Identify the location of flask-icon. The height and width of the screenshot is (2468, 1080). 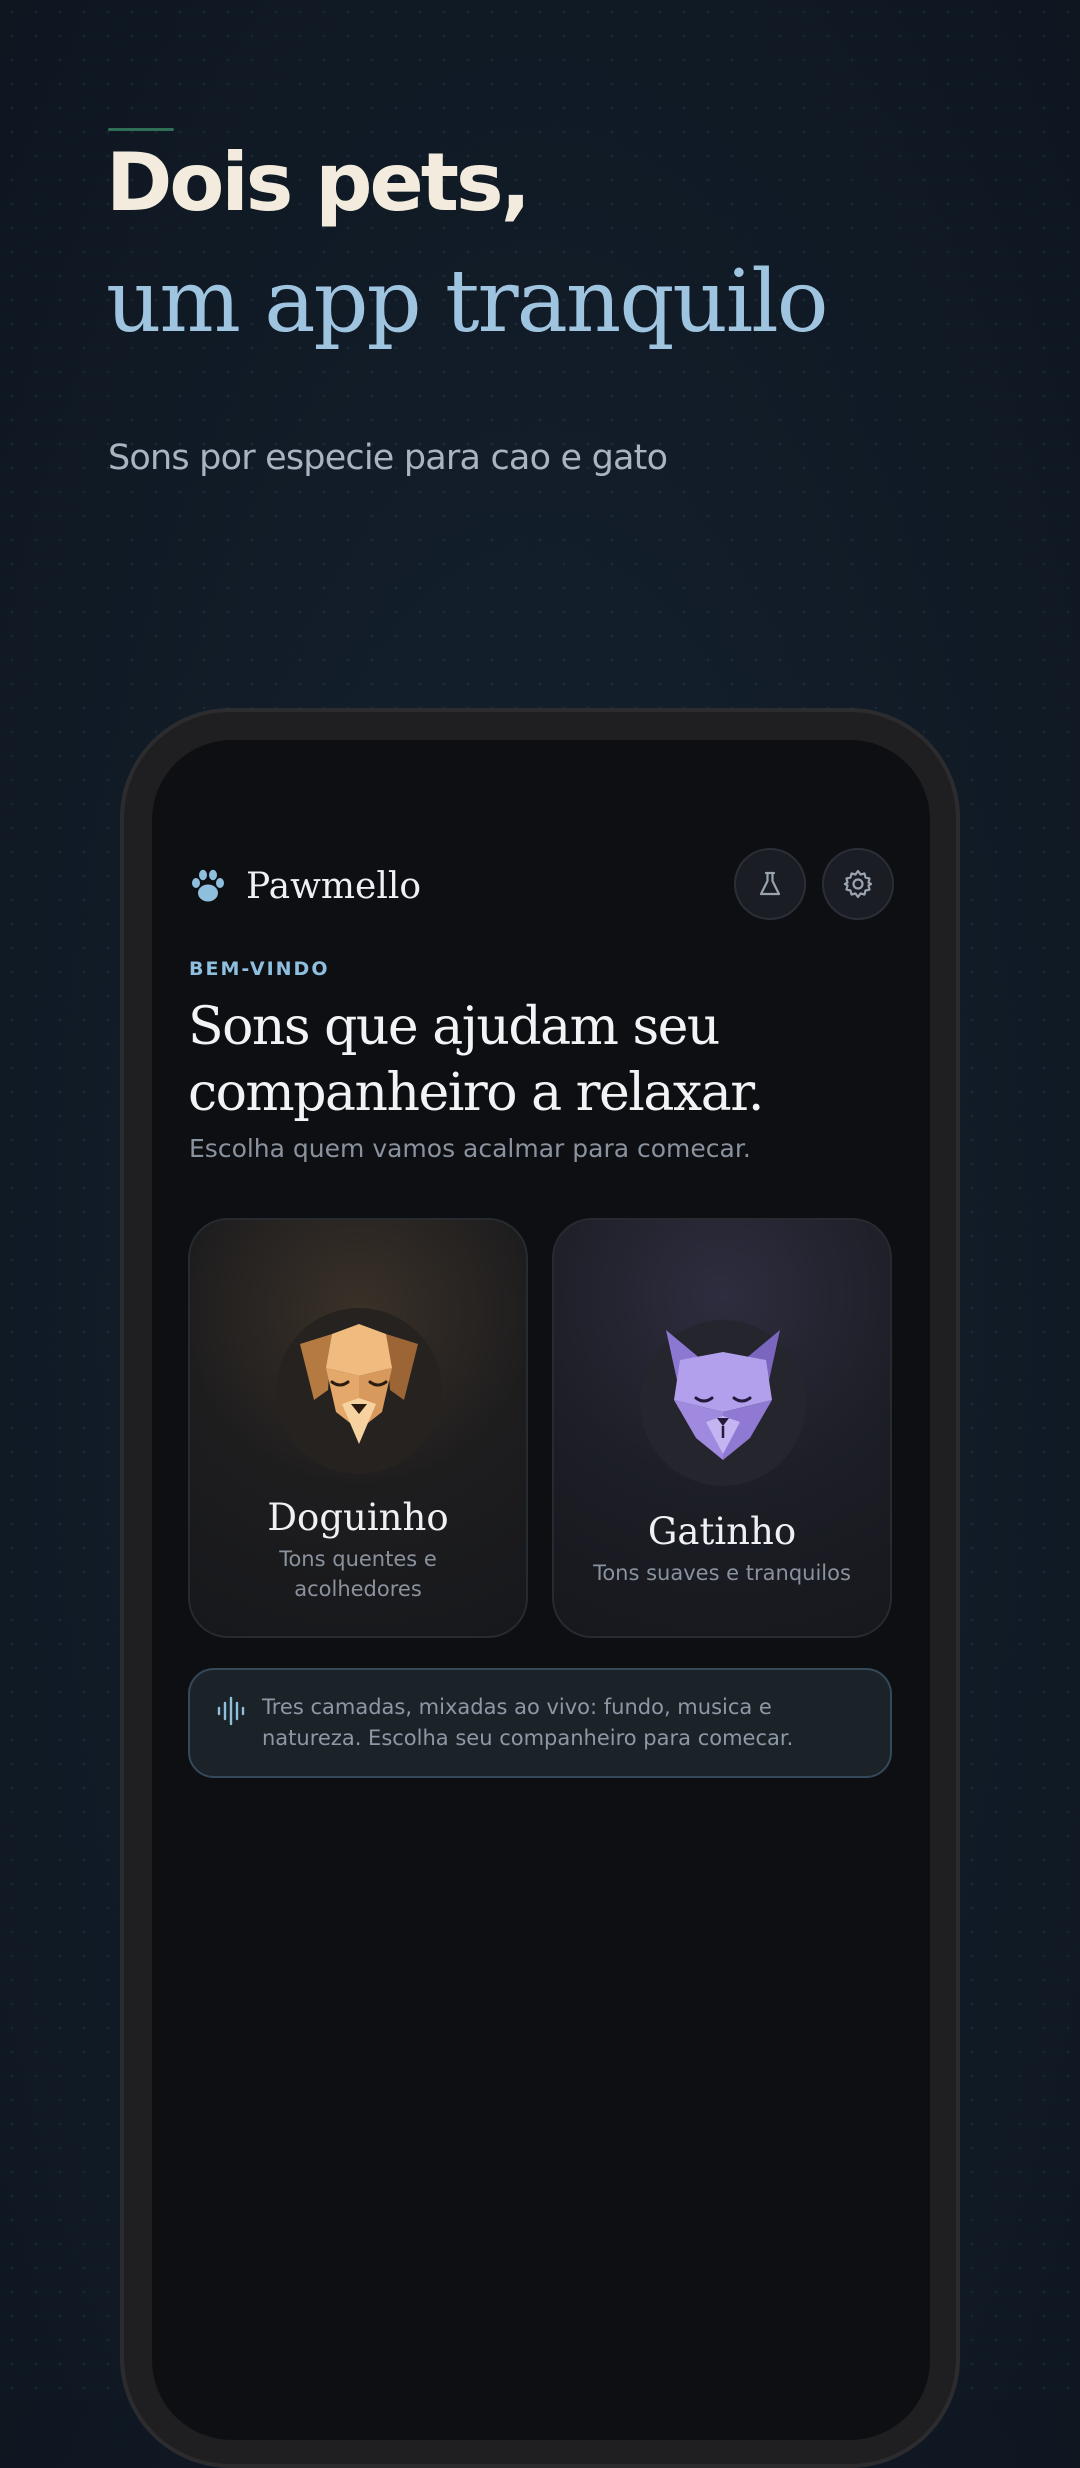
(770, 883).